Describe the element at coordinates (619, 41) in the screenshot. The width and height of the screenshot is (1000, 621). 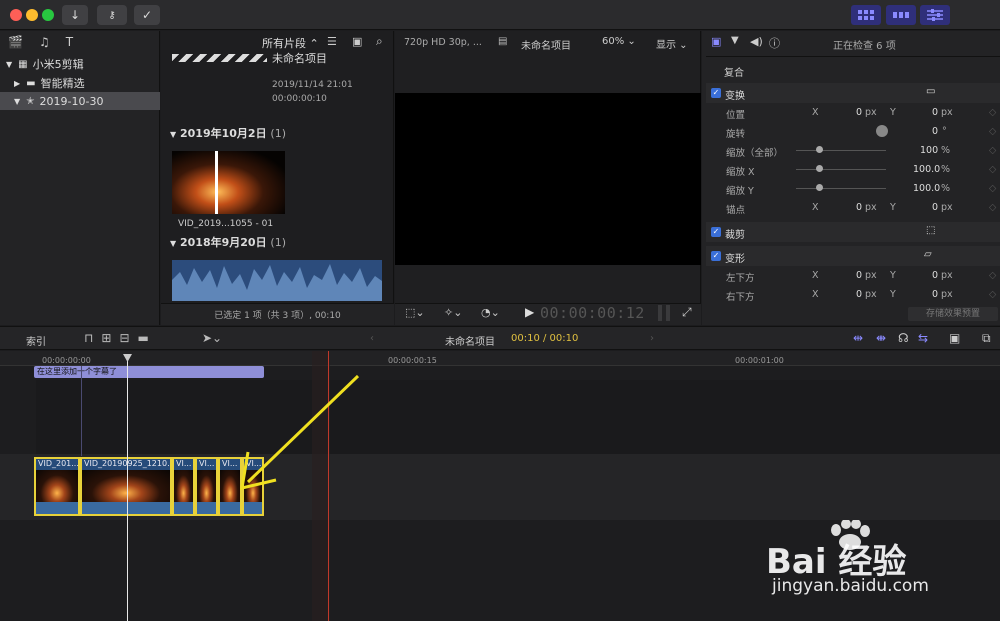
I see `zoom-dropdown: 60% ⌄` at that location.